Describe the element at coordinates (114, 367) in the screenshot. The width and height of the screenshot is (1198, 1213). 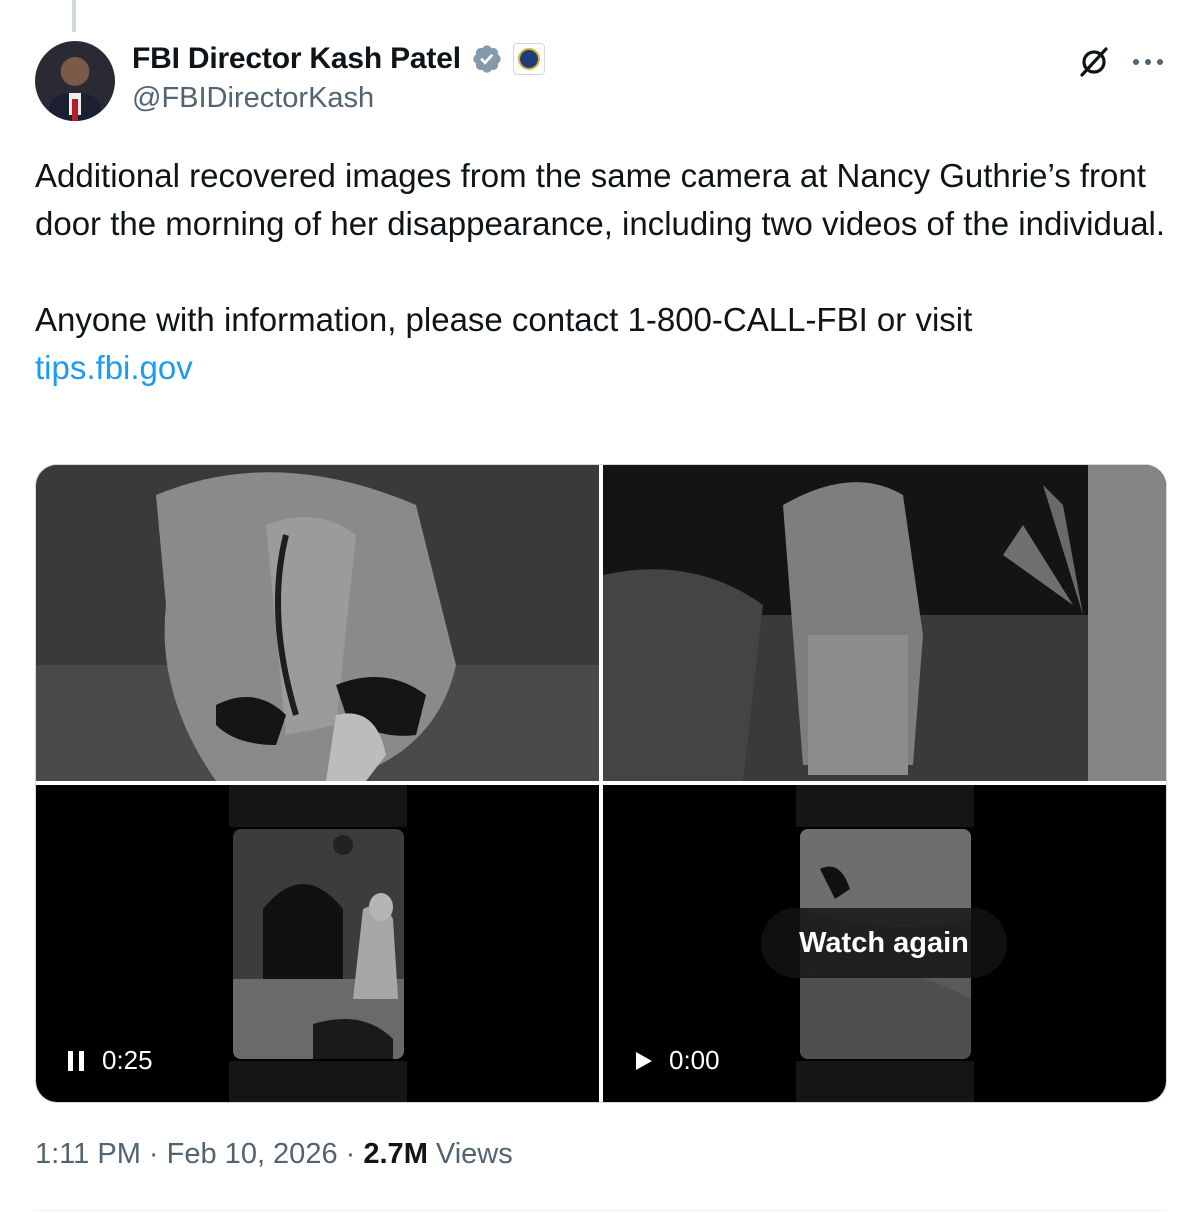
I see `tips-link: tips.fbi.gov` at that location.